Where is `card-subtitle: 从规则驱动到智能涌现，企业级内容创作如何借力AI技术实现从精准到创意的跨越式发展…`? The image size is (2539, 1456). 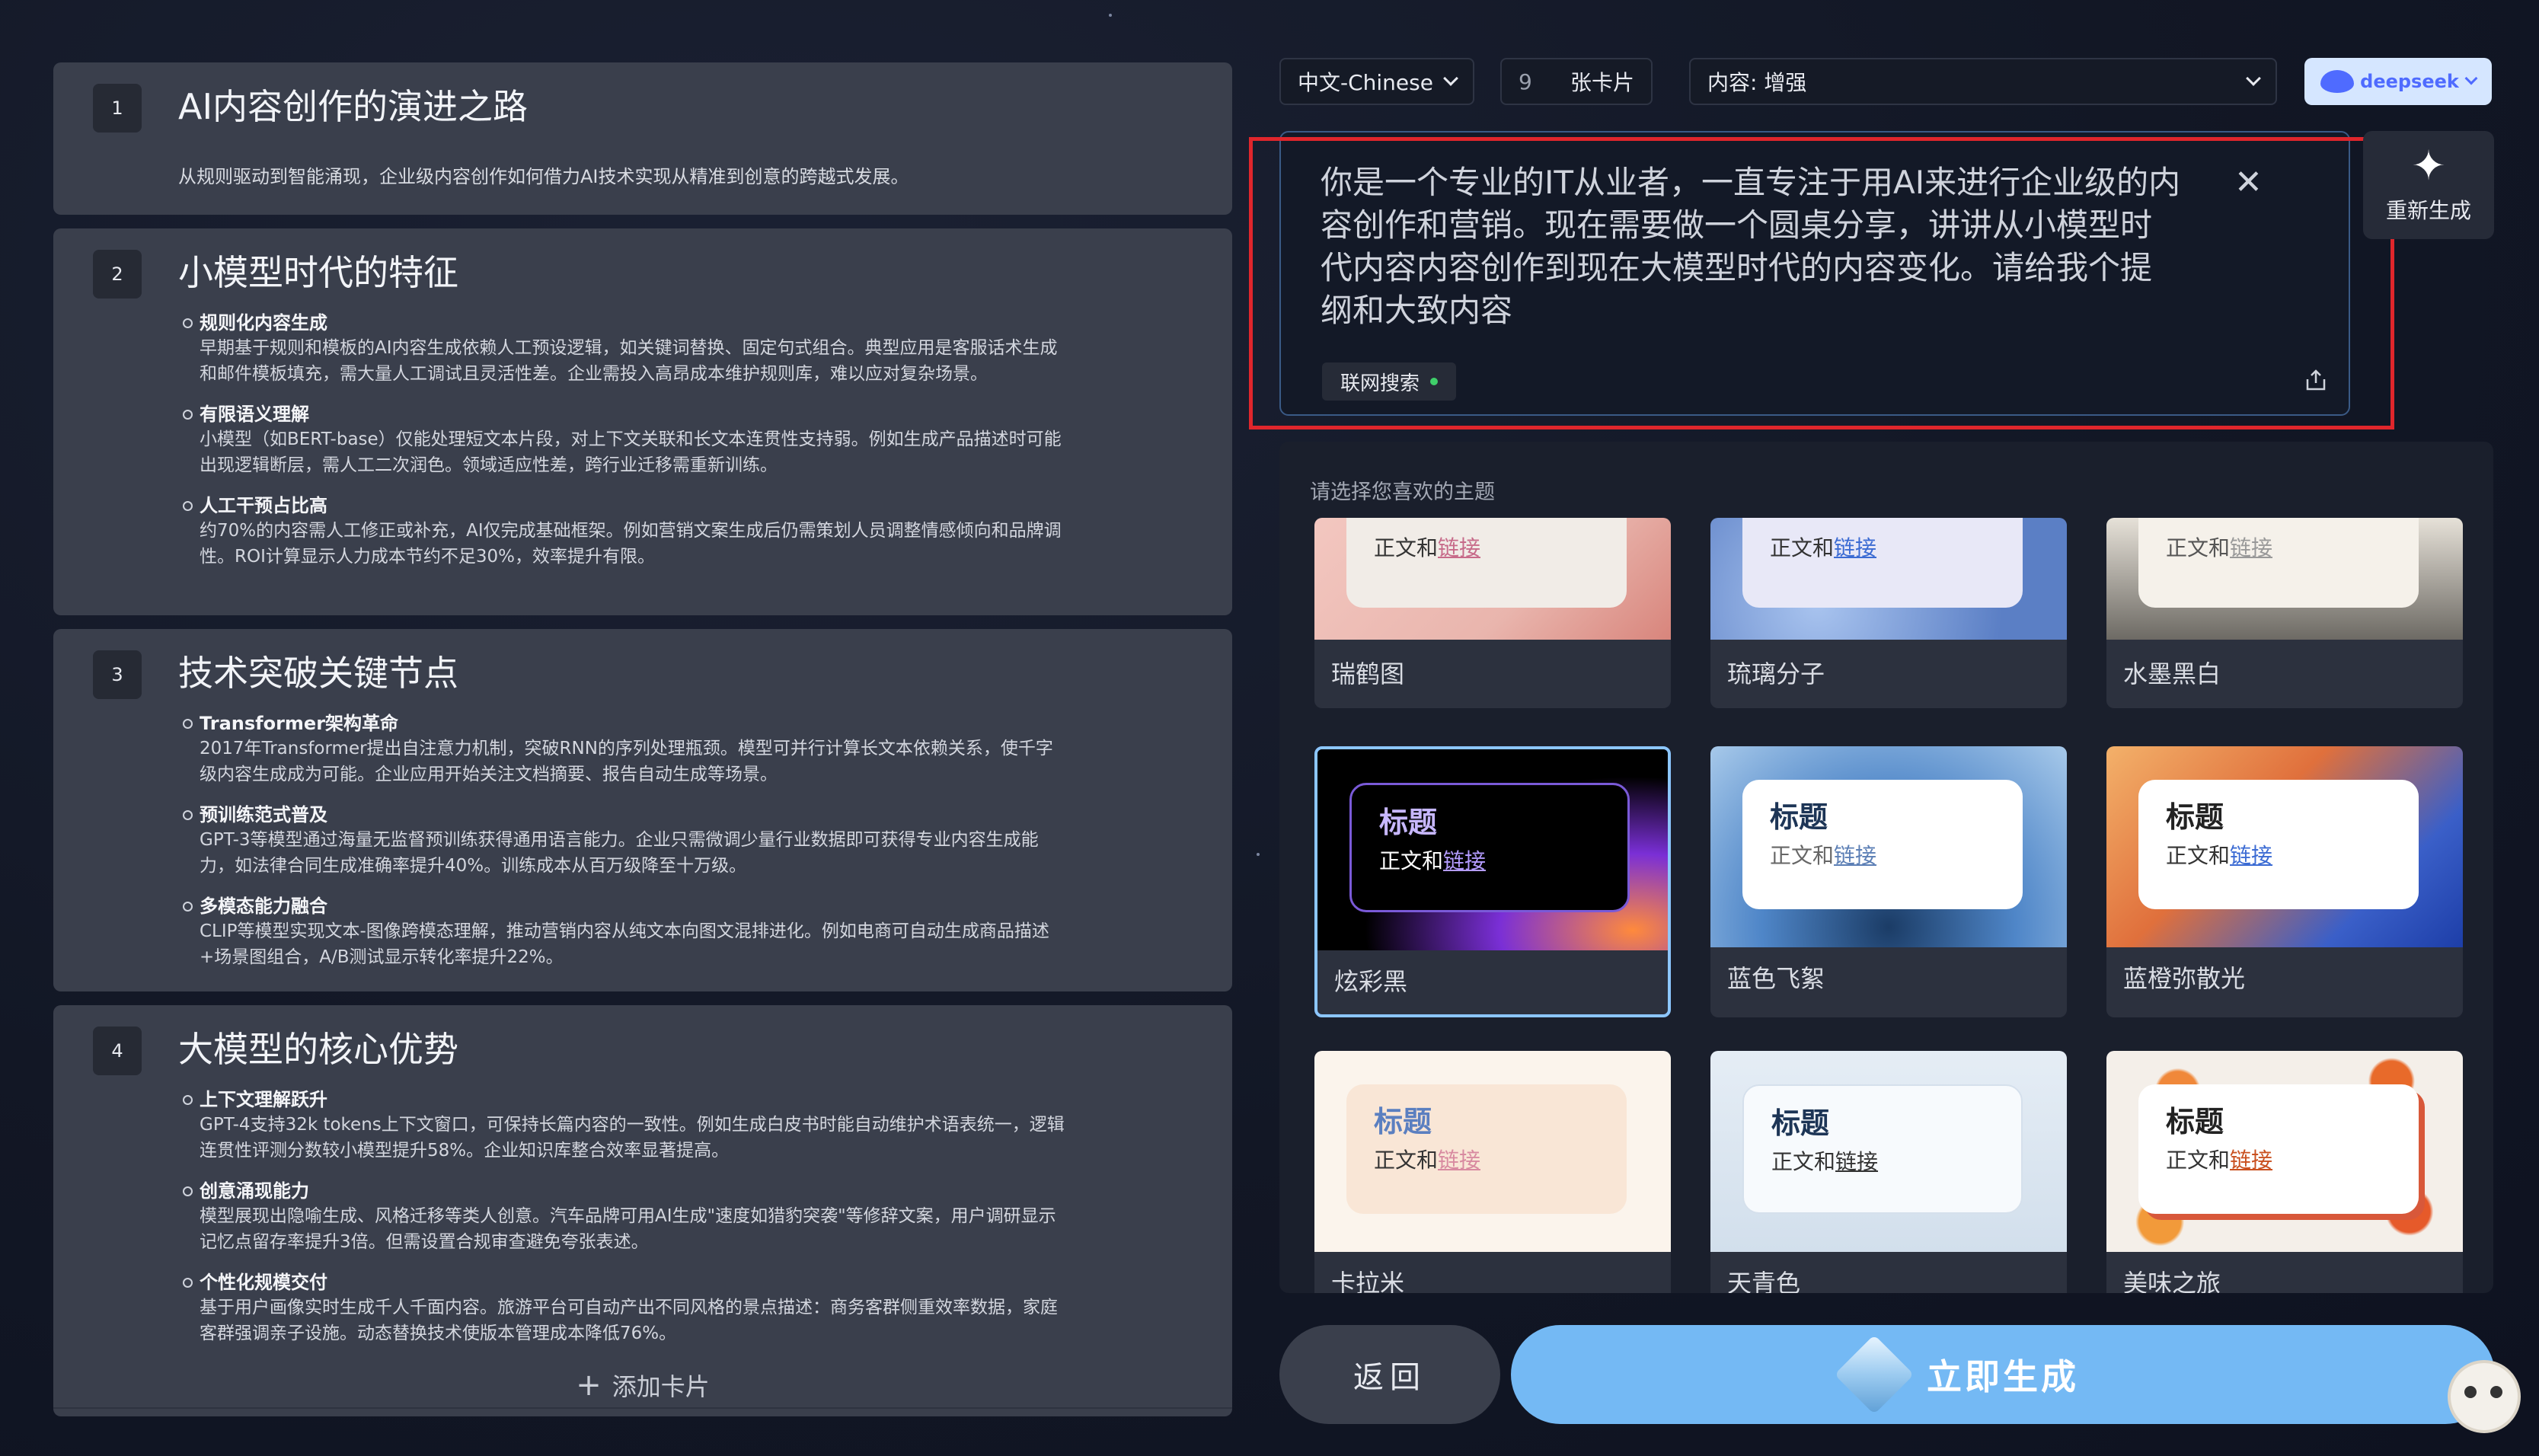
card-subtitle: 从规则驱动到智能涌现，企业级内容创作如何借力AI技术实现从精准到创意的跨越式发展… is located at coordinates (543, 174).